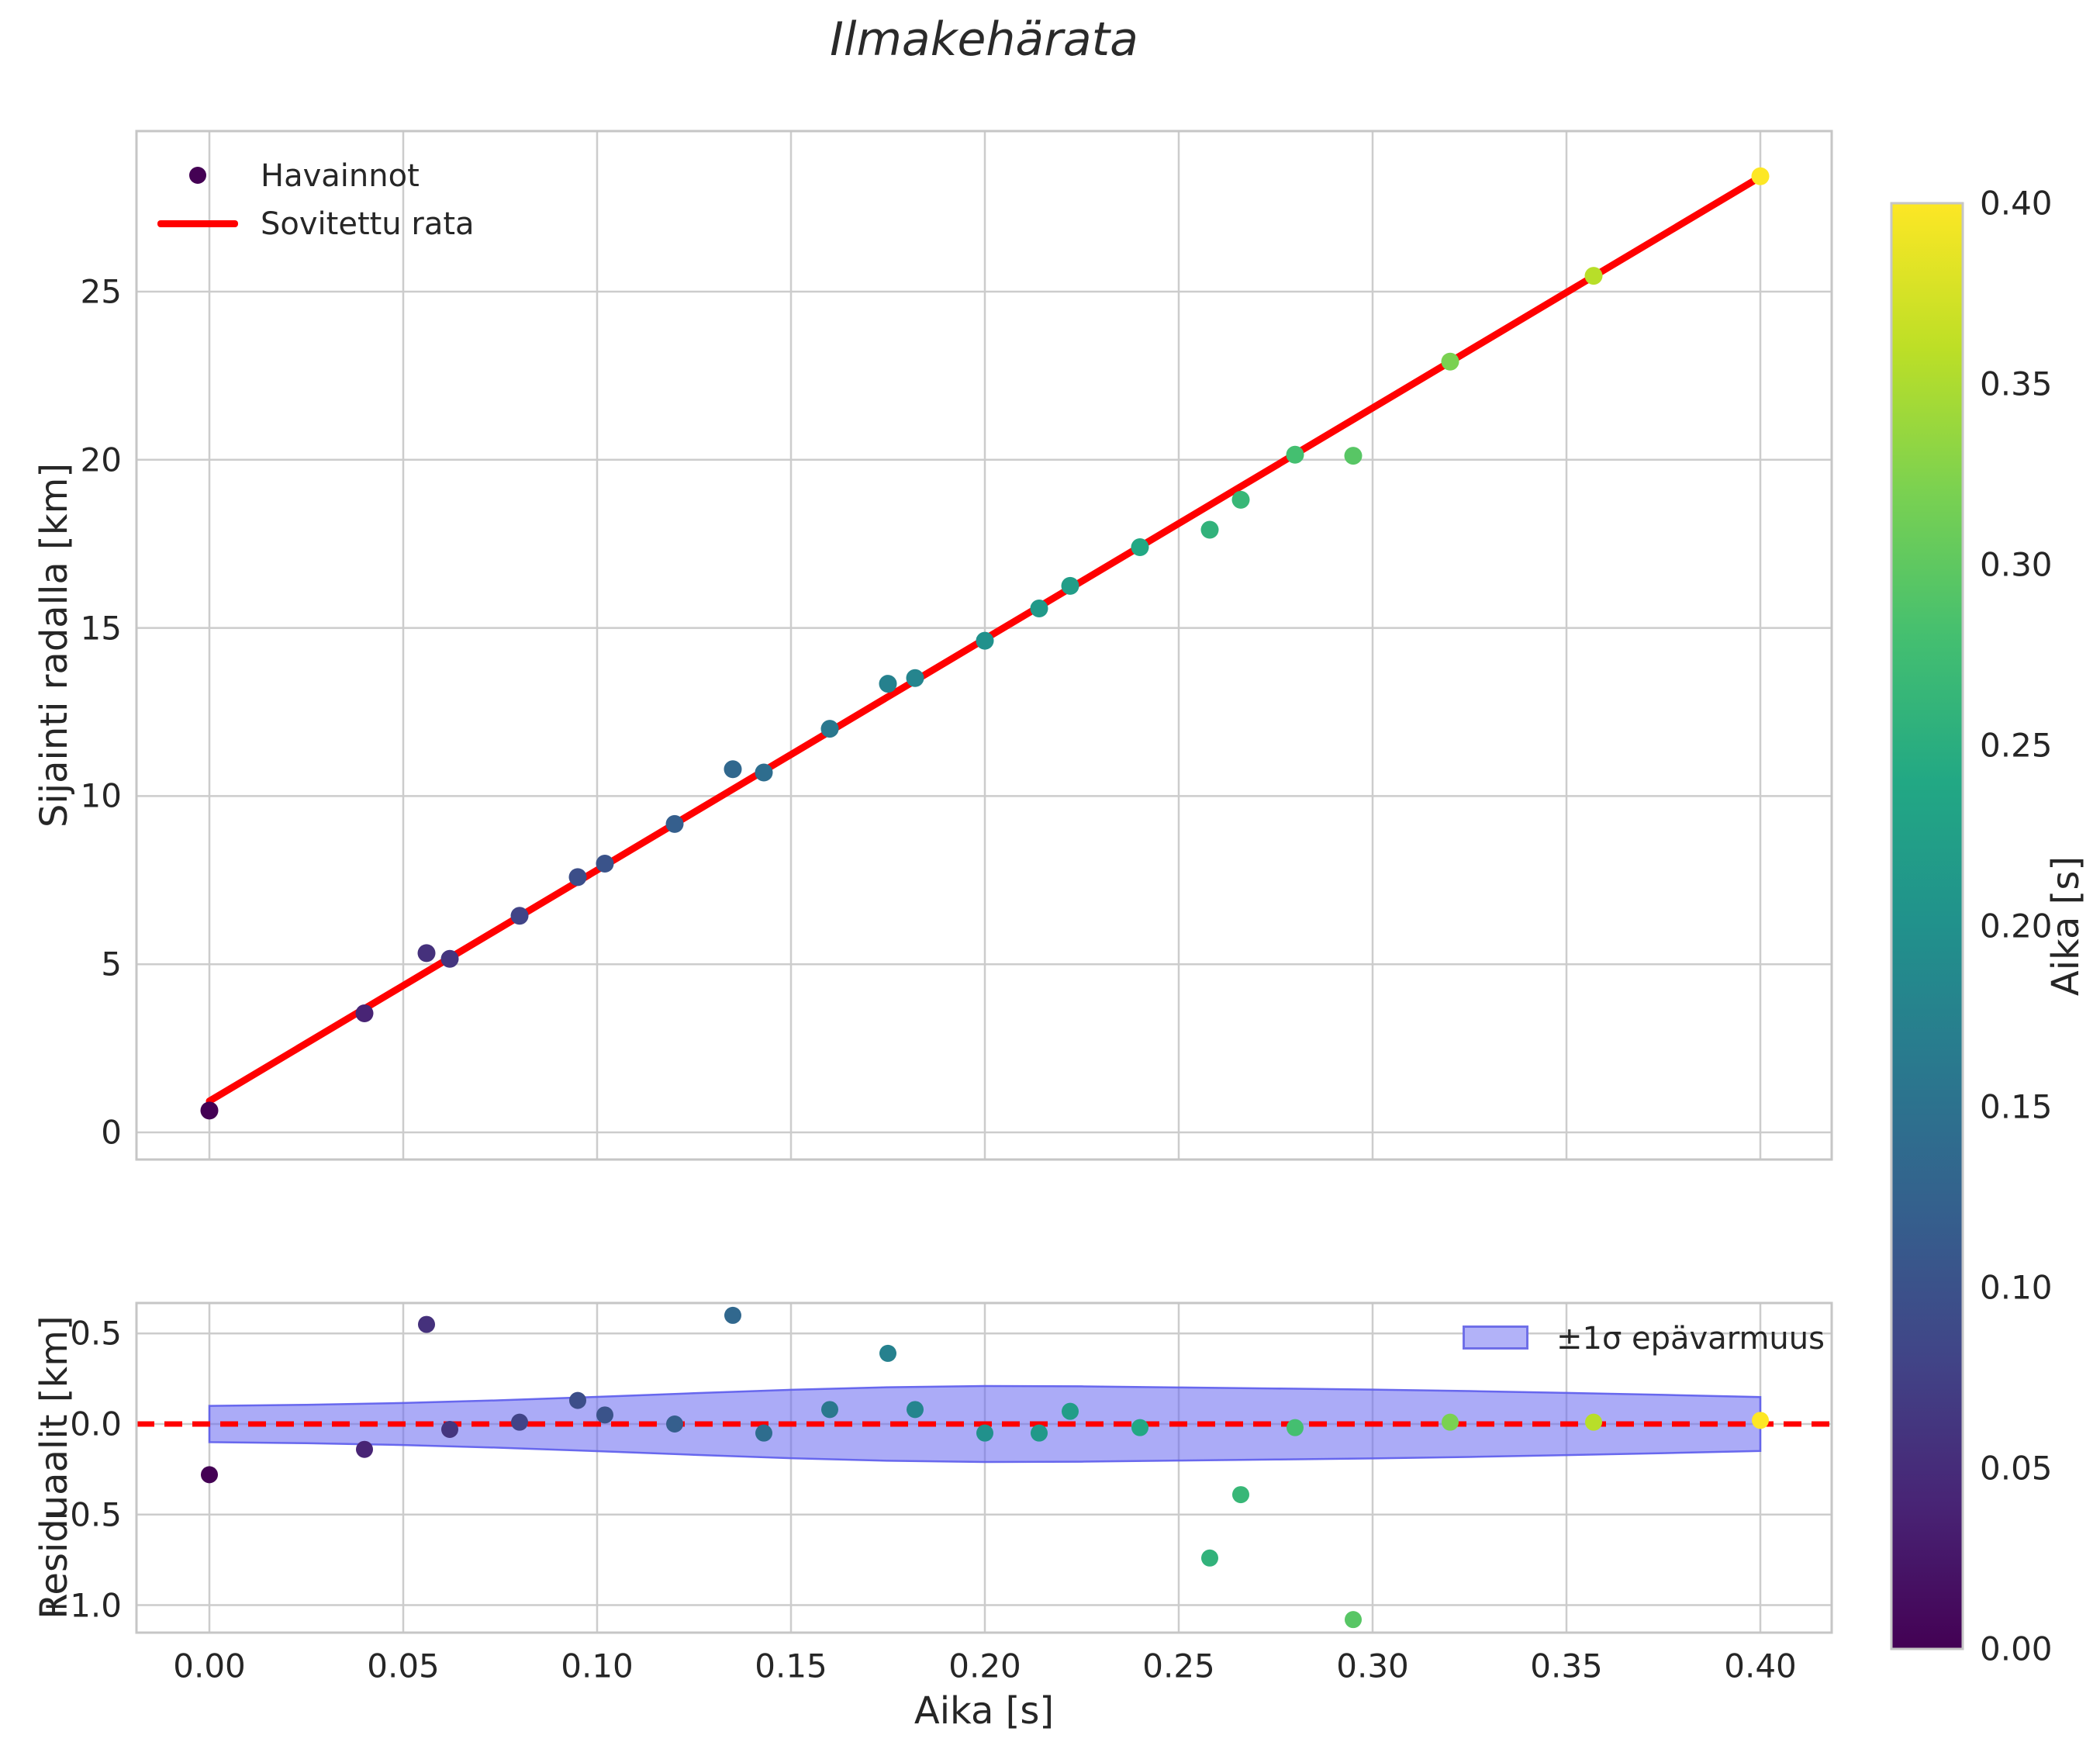 The image size is (2100, 1742). What do you see at coordinates (1372, 1666) in the screenshot?
I see `x-tick-label: 0.30` at bounding box center [1372, 1666].